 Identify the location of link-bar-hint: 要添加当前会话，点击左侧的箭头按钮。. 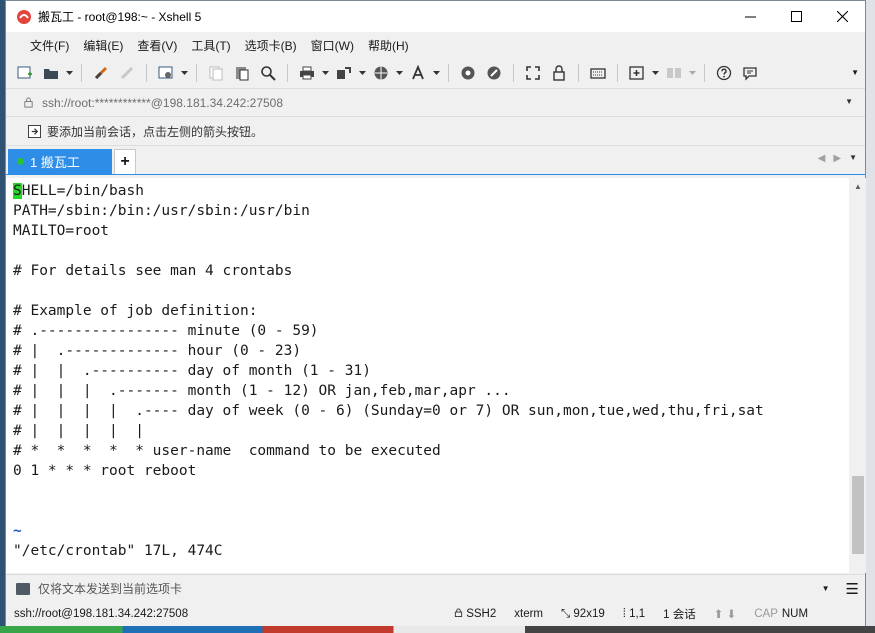
(155, 131).